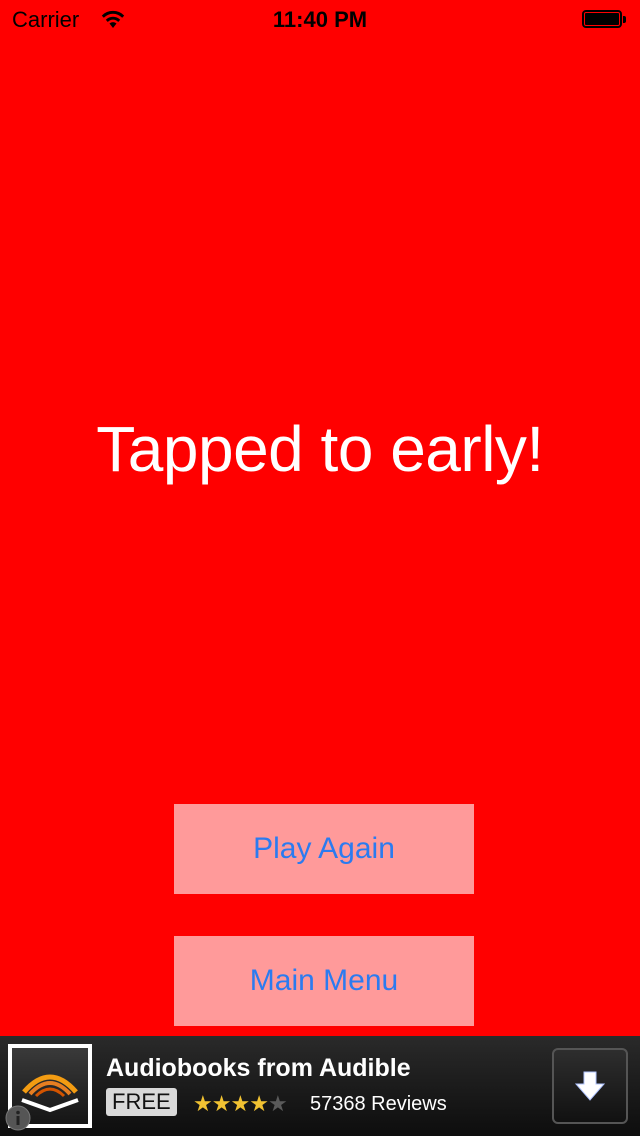 The image size is (640, 1136). Describe the element at coordinates (320, 449) in the screenshot. I see `result-message: Tapped to early!` at that location.